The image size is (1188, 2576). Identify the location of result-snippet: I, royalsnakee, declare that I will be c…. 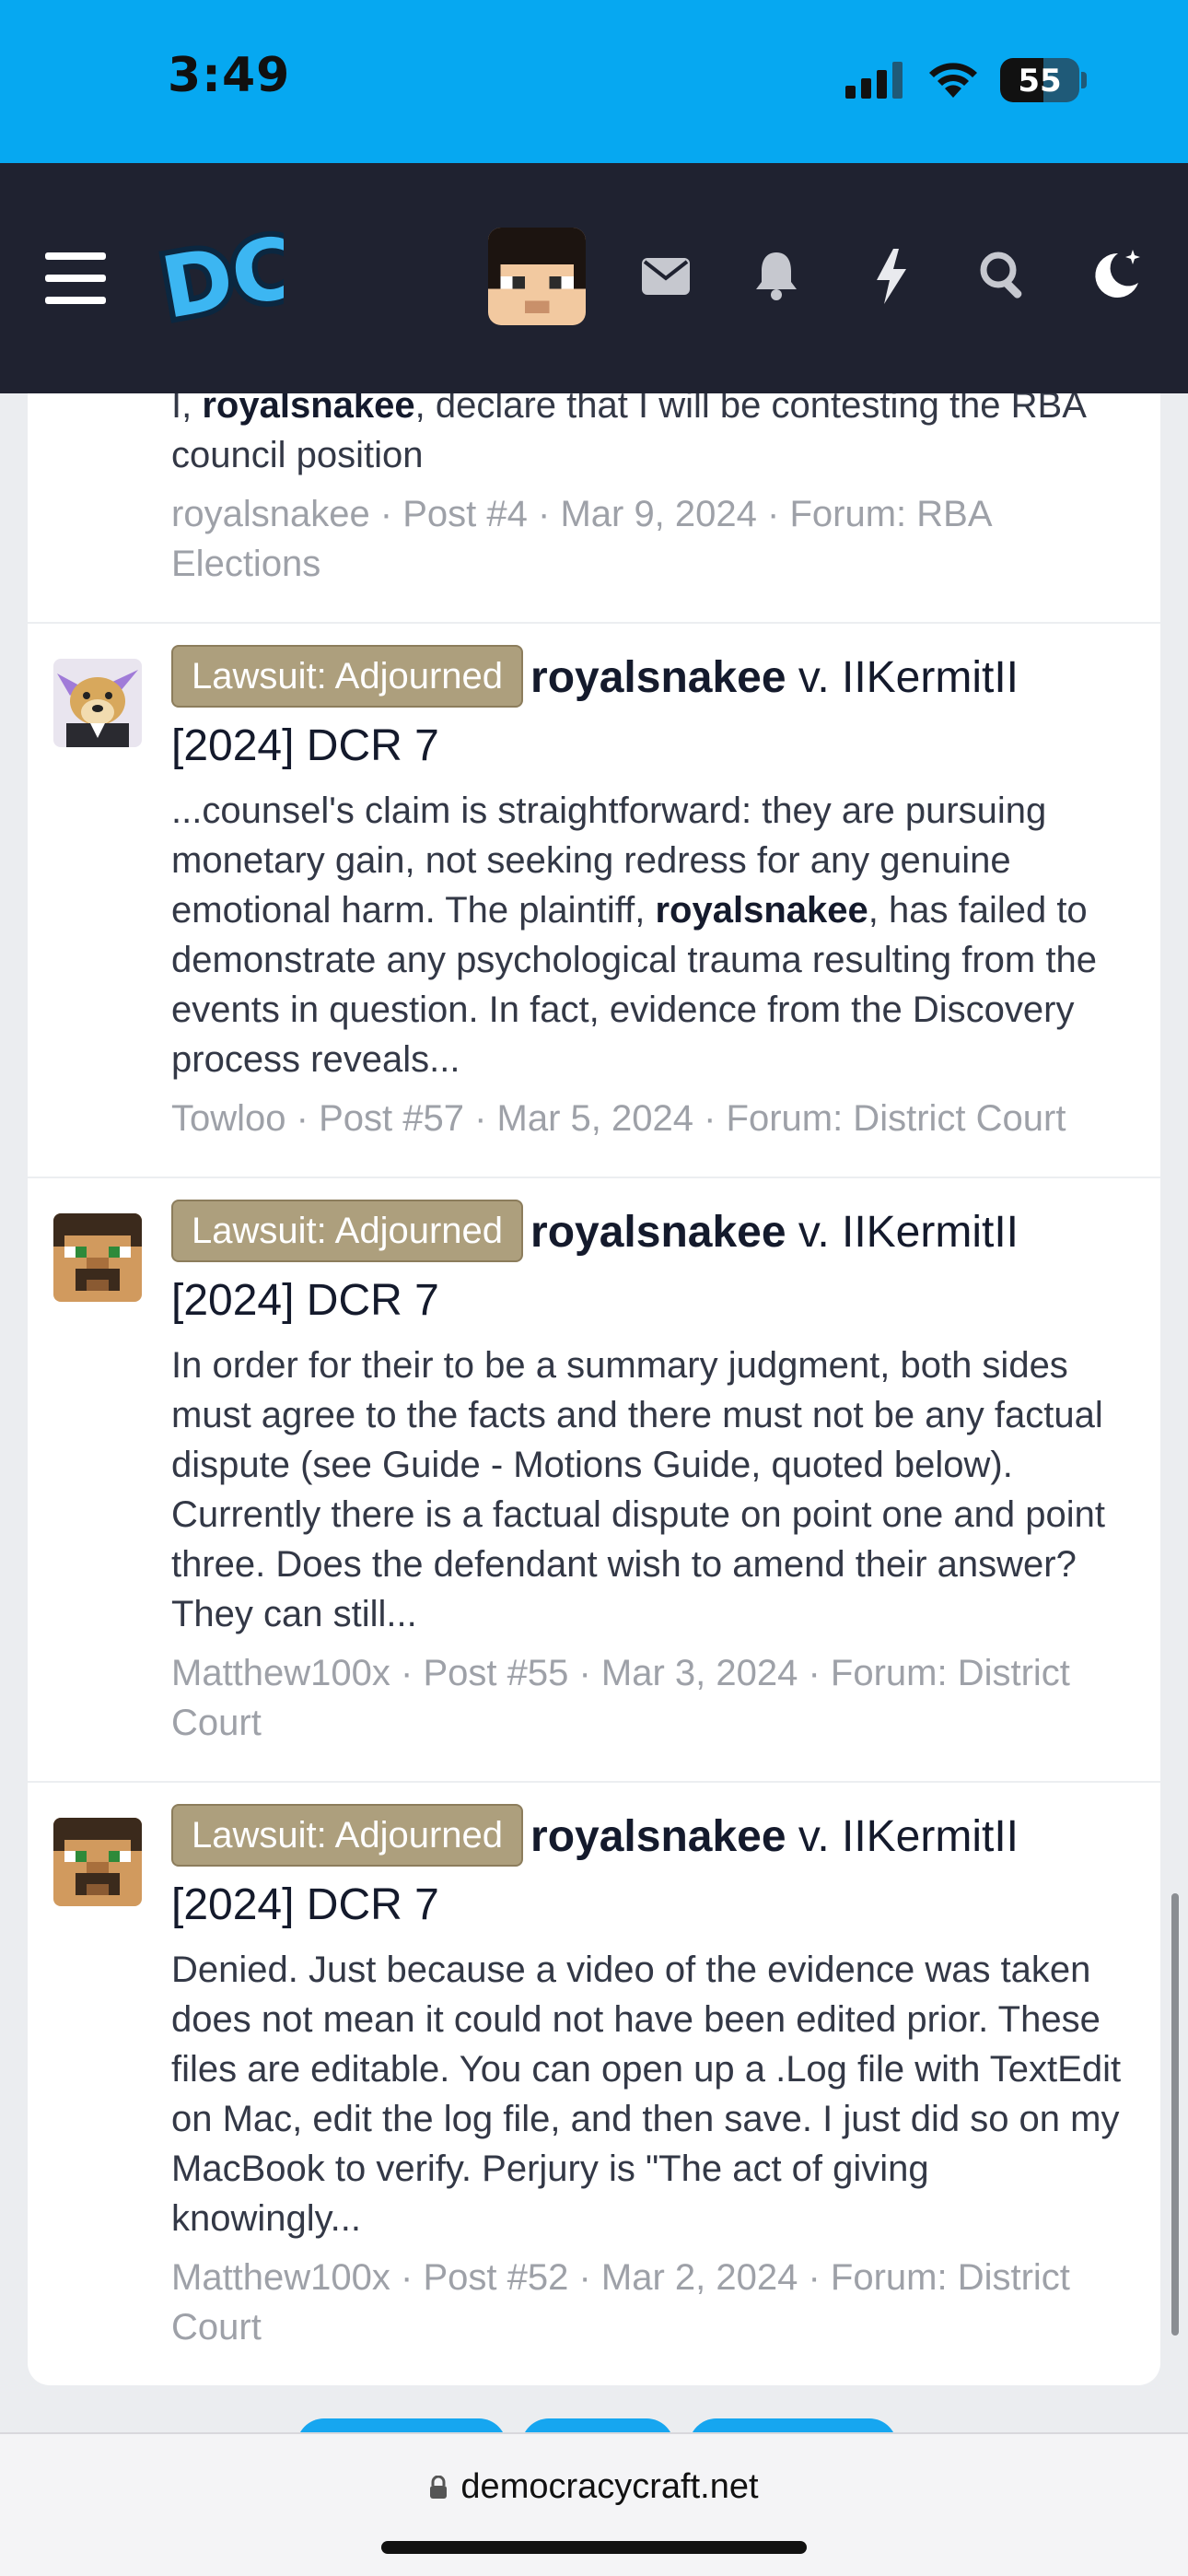
(649, 436).